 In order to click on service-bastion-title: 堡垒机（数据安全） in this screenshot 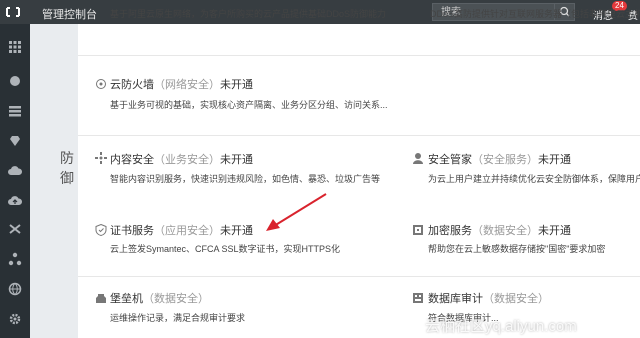, I will do `click(159, 298)`.